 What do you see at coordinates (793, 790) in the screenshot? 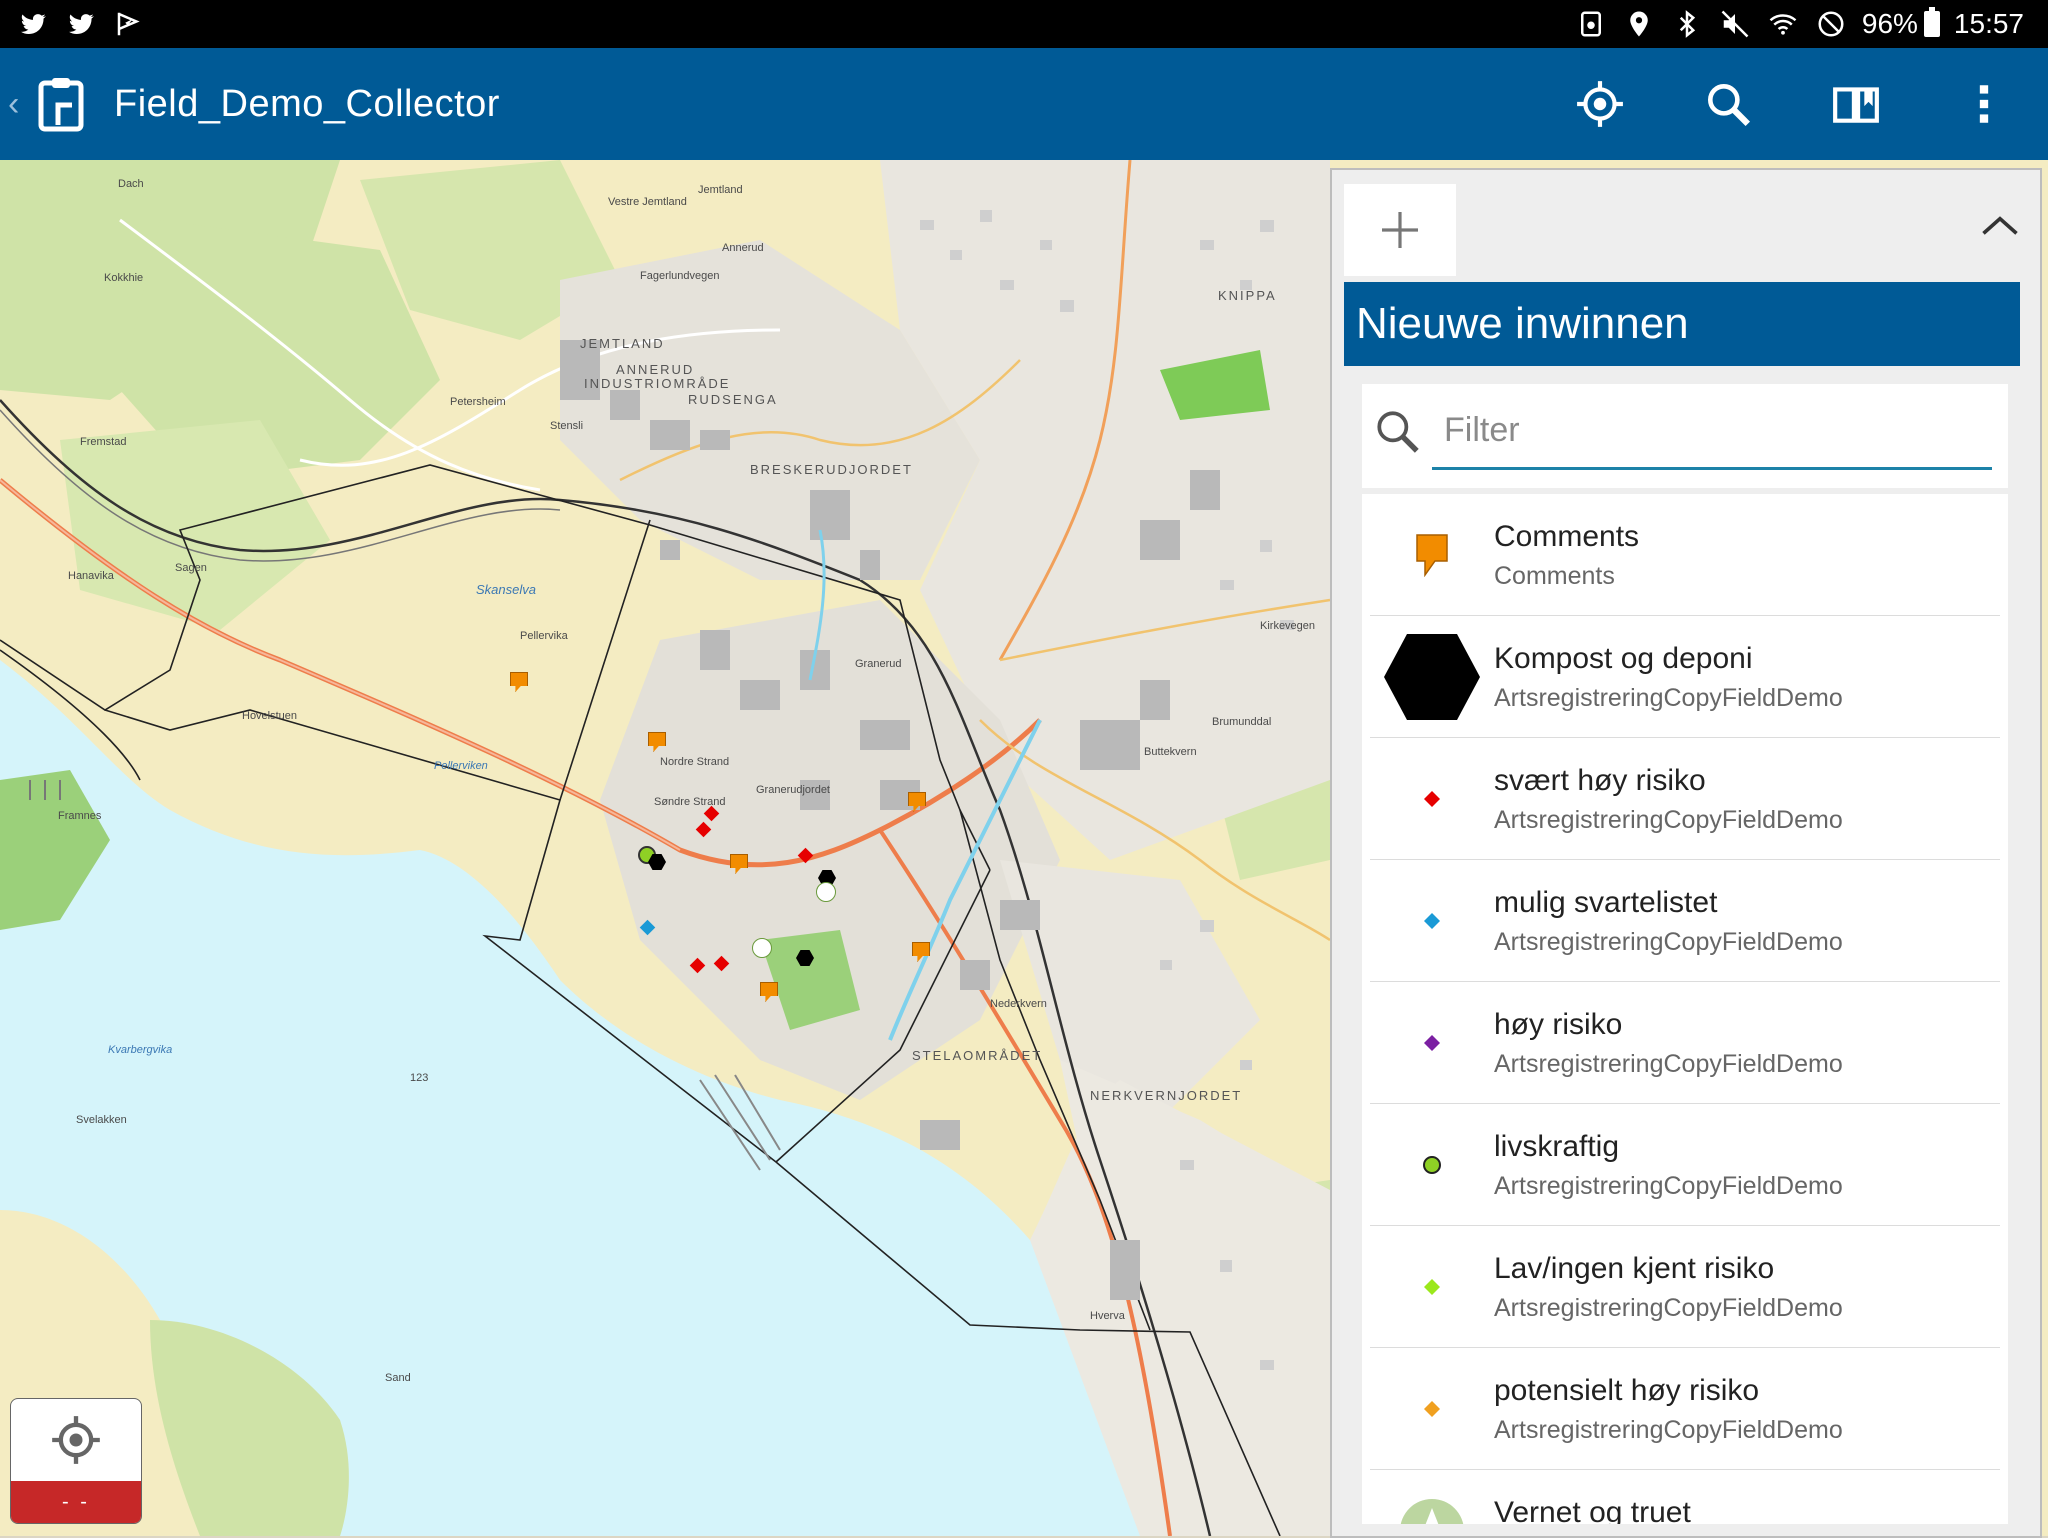
I see `map-label: Granerudjordet` at bounding box center [793, 790].